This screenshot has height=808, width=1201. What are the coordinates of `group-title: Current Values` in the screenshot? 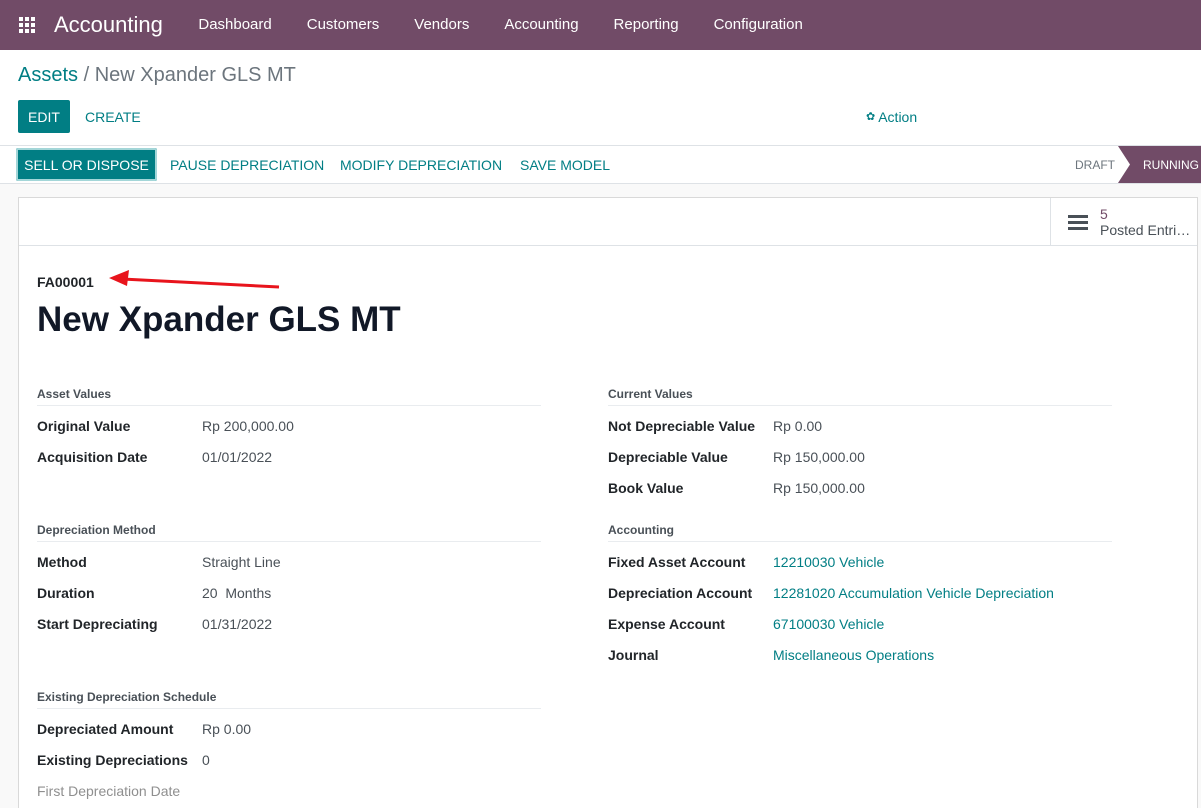 It's located at (860, 396).